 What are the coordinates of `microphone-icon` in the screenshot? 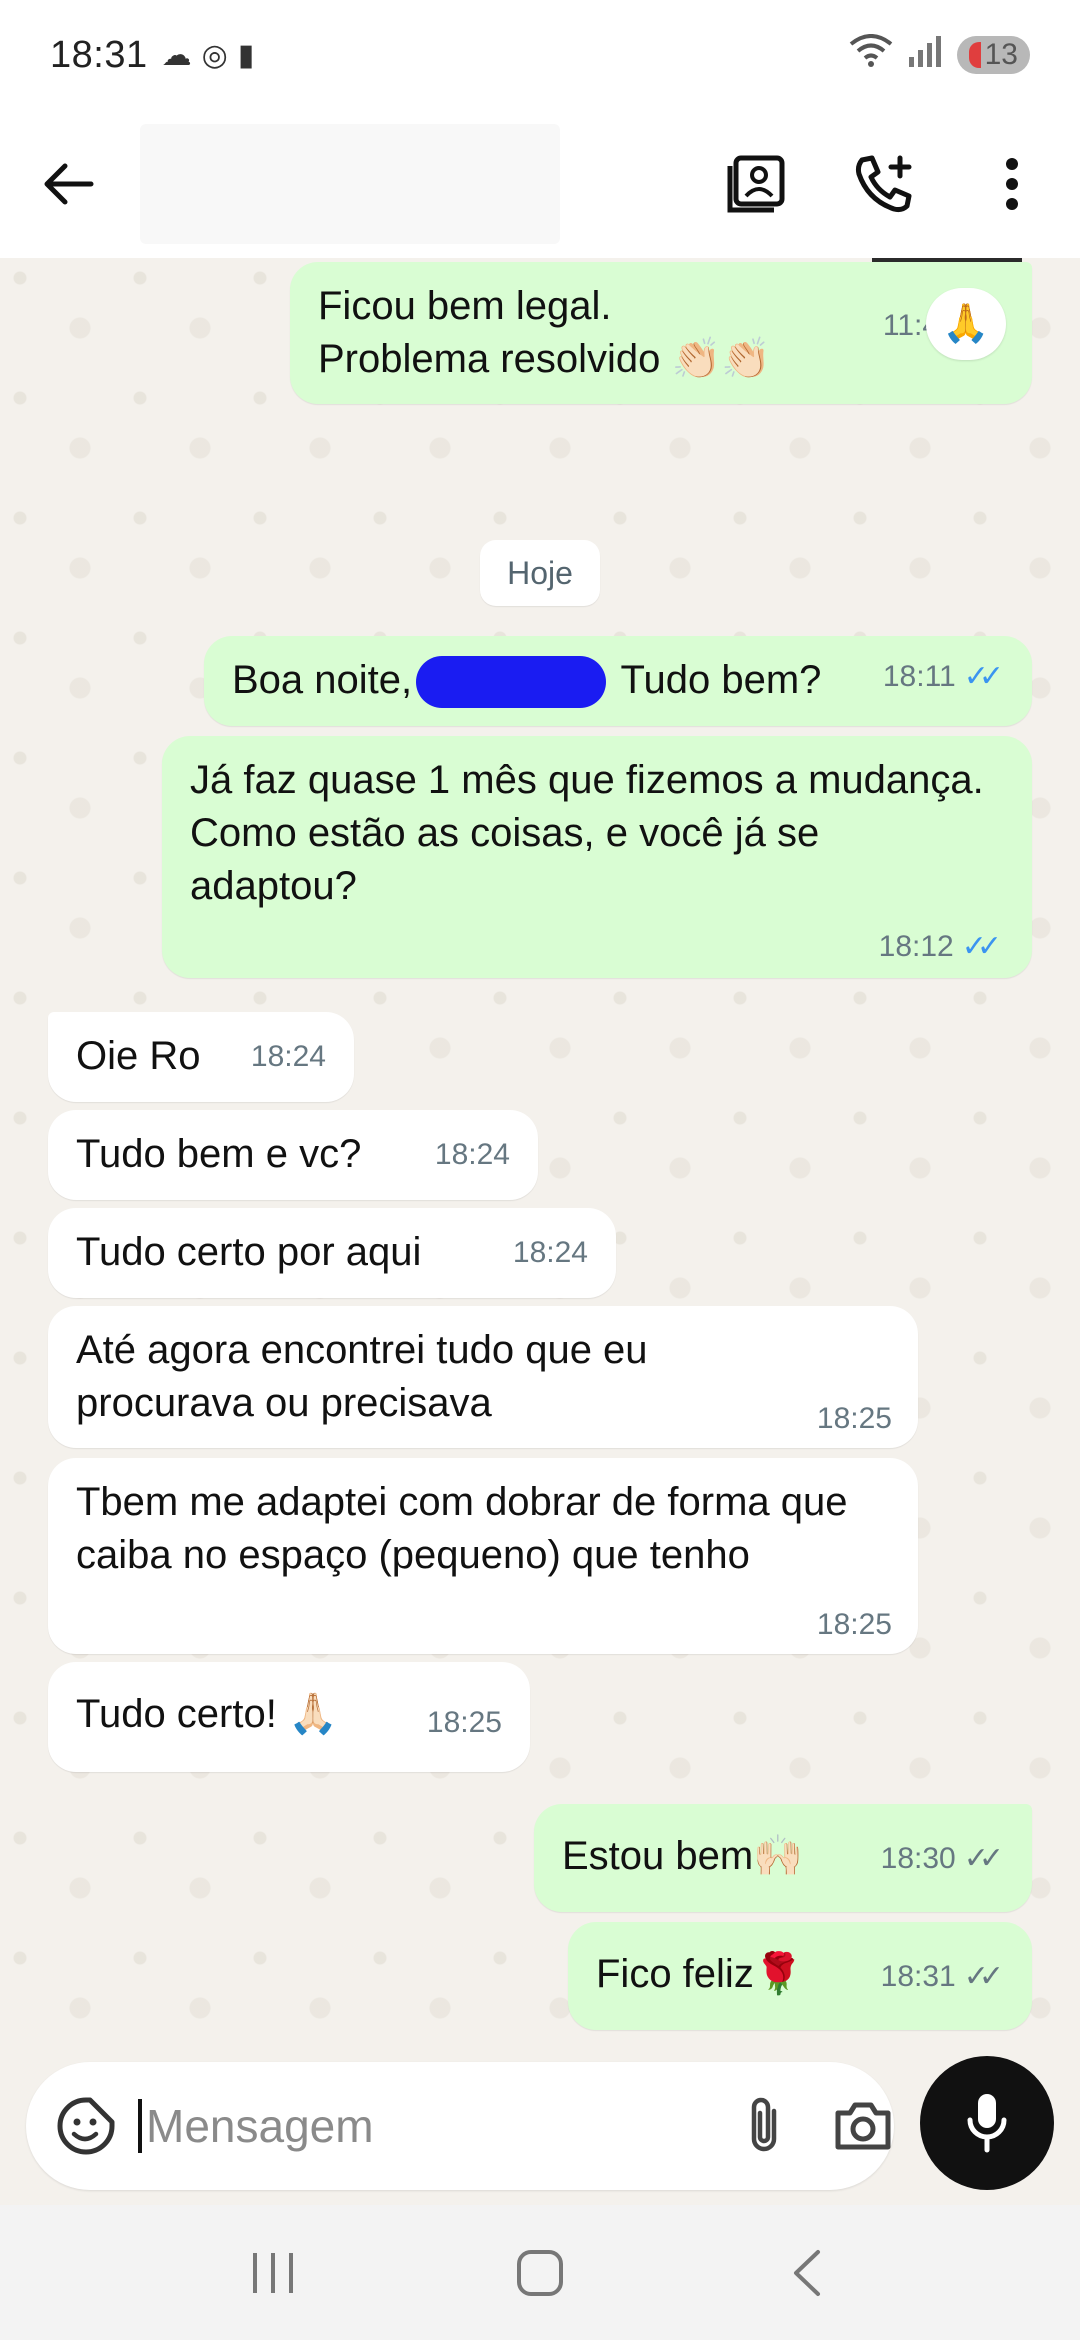 It's located at (987, 2123).